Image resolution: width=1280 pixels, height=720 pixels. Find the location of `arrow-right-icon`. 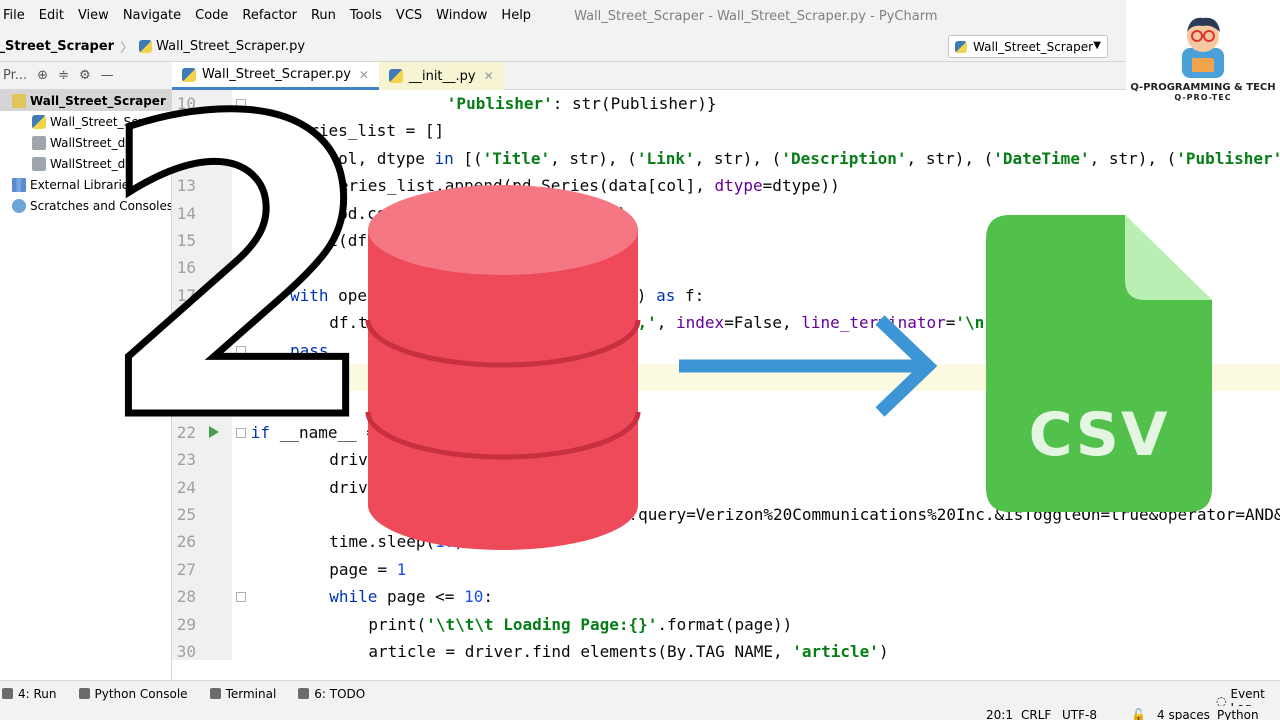

arrow-right-icon is located at coordinates (808, 366).